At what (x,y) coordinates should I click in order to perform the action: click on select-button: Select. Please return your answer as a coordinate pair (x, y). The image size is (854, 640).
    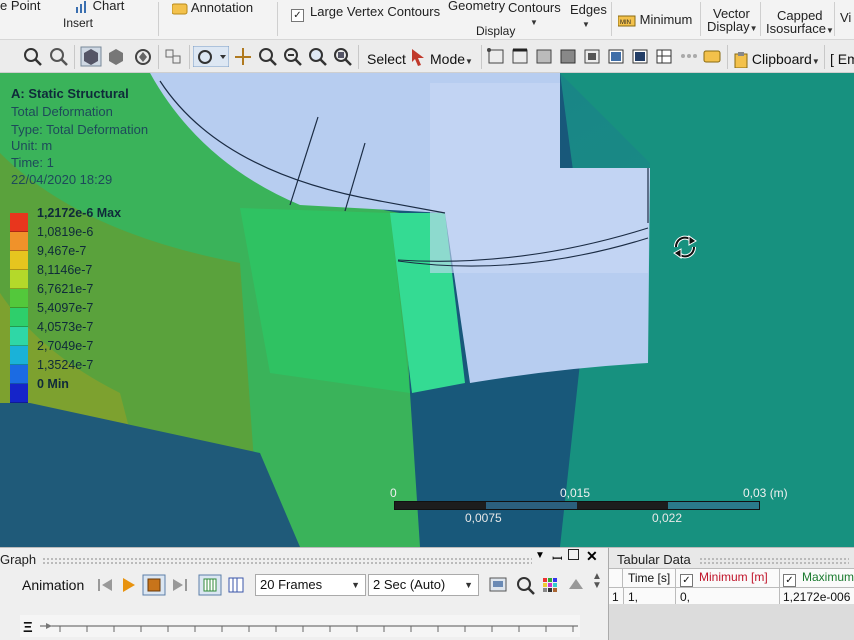
    Looking at the image, I should click on (386, 59).